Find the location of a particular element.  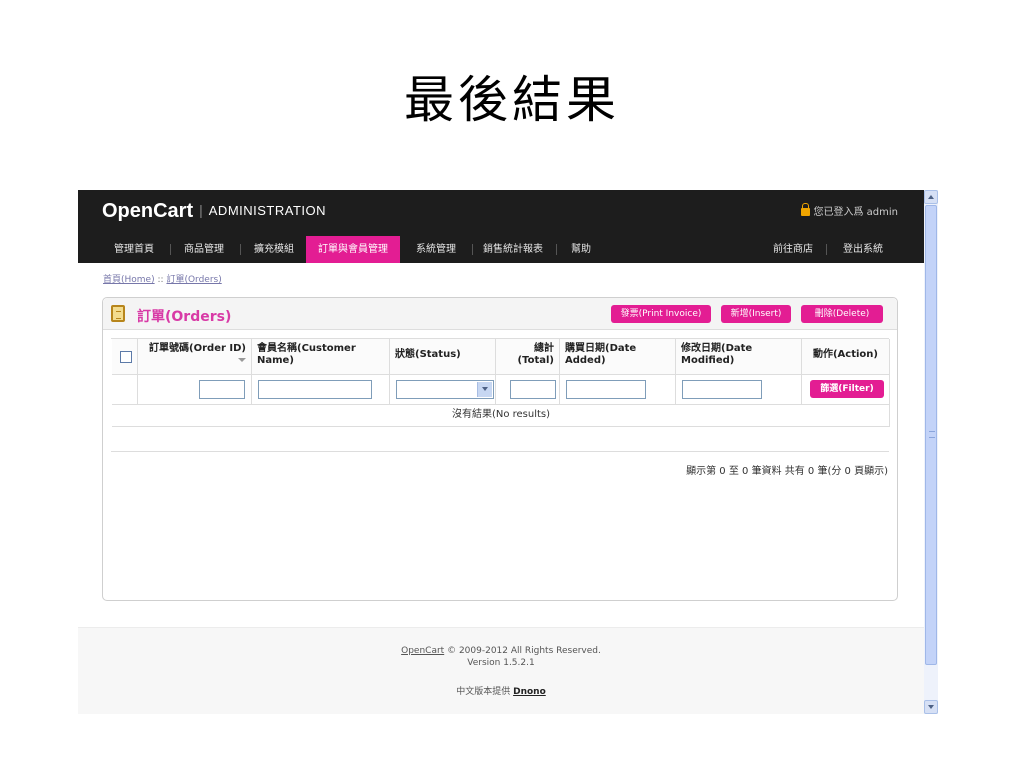

column-header-order-id: 訂單號碼(Order ID) is located at coordinates (195, 356).